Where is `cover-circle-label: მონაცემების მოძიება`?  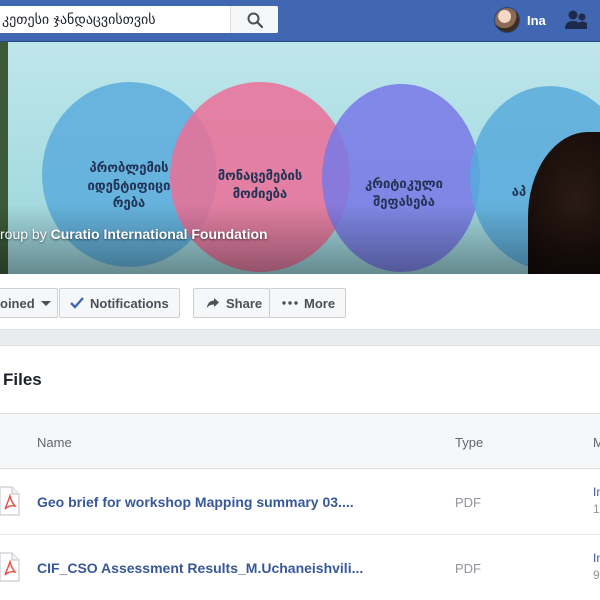 cover-circle-label: მონაცემების მოძიება is located at coordinates (260, 185).